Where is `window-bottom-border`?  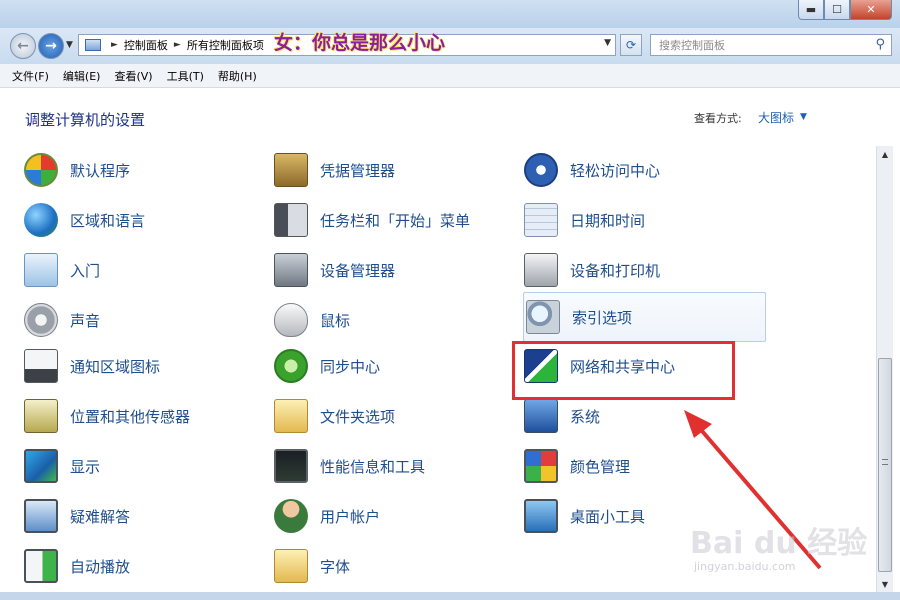 window-bottom-border is located at coordinates (450, 596).